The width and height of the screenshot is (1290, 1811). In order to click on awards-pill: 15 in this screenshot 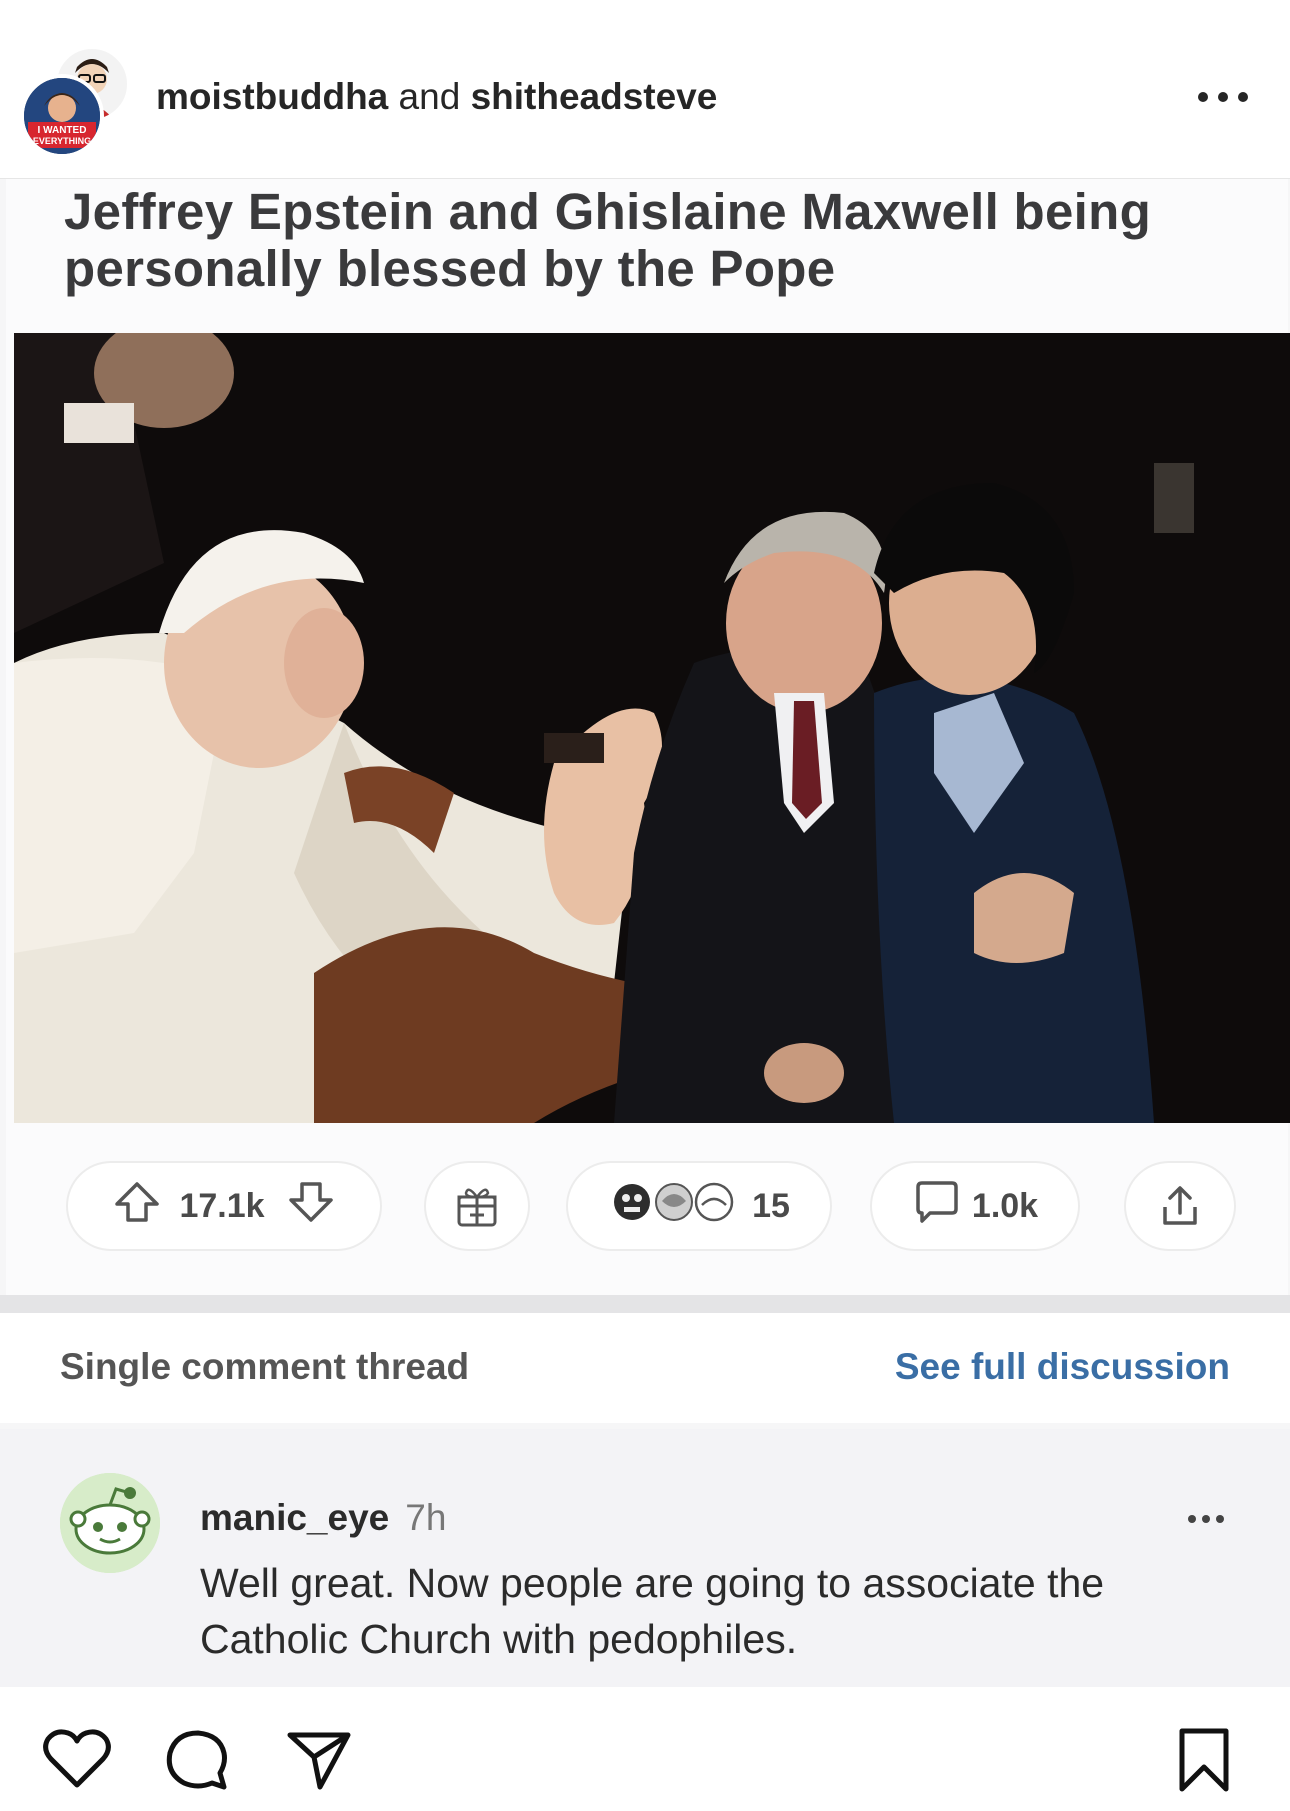, I will do `click(699, 1206)`.